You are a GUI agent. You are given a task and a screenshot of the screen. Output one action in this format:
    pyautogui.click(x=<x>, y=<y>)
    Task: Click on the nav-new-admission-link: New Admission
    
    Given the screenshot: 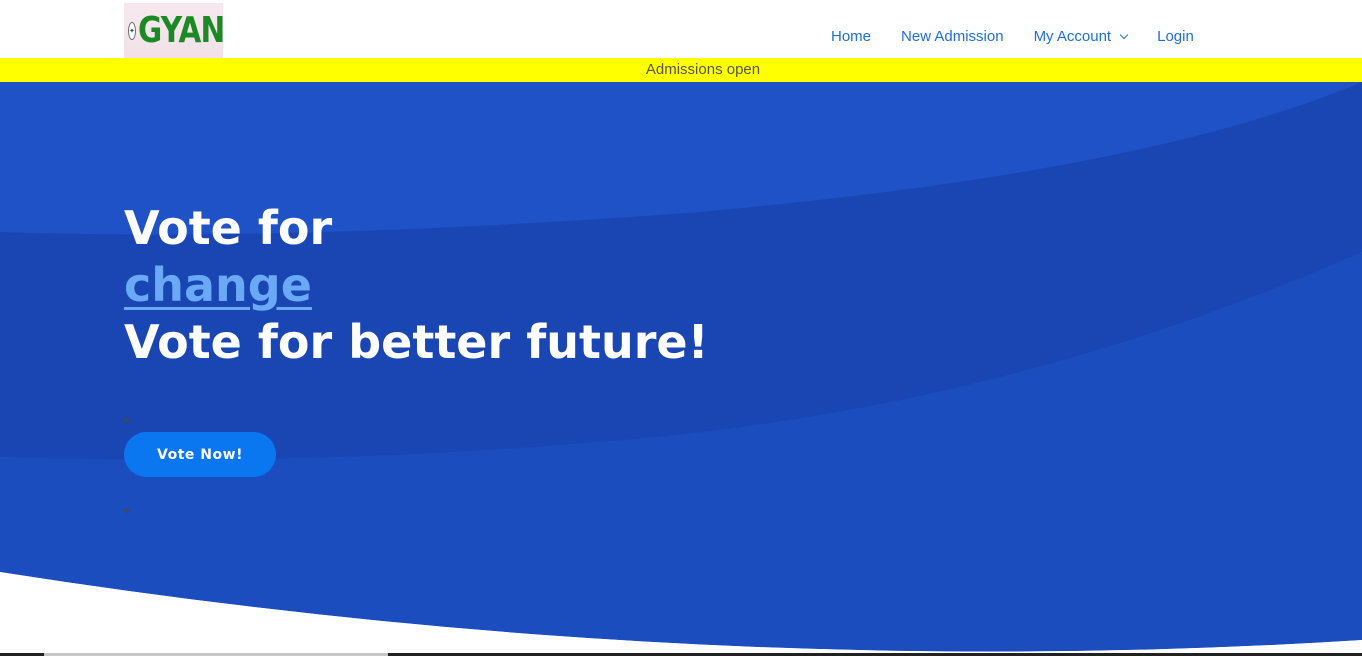 What is the action you would take?
    pyautogui.click(x=952, y=36)
    